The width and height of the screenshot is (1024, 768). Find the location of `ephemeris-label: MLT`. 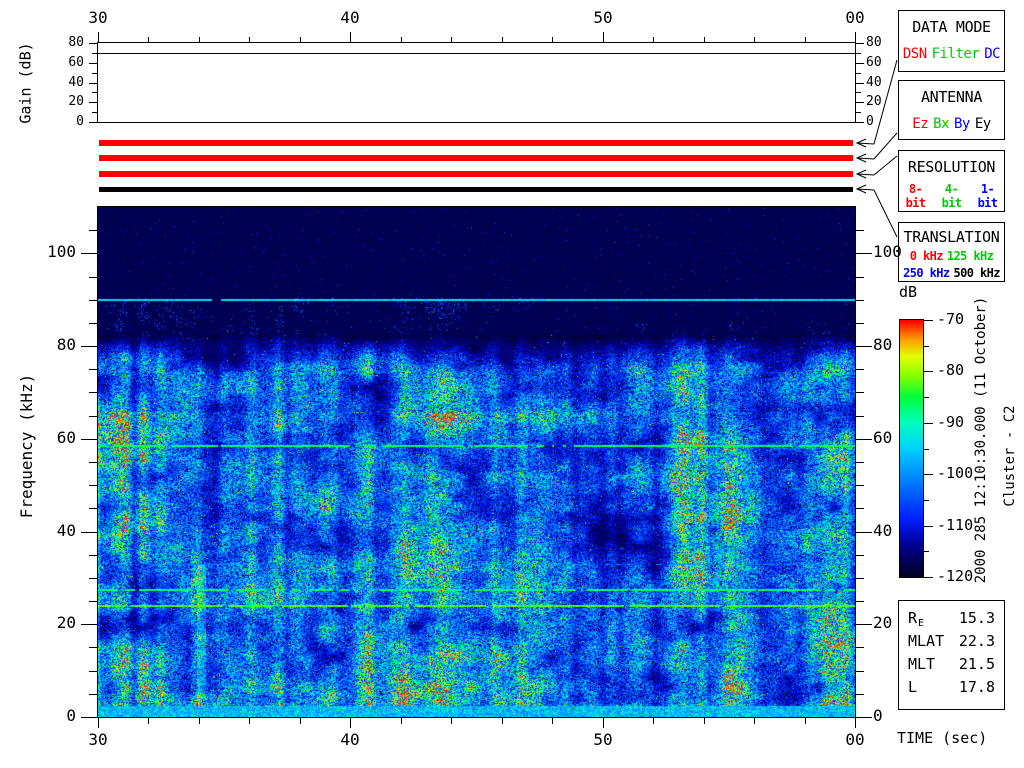

ephemeris-label: MLT is located at coordinates (922, 663).